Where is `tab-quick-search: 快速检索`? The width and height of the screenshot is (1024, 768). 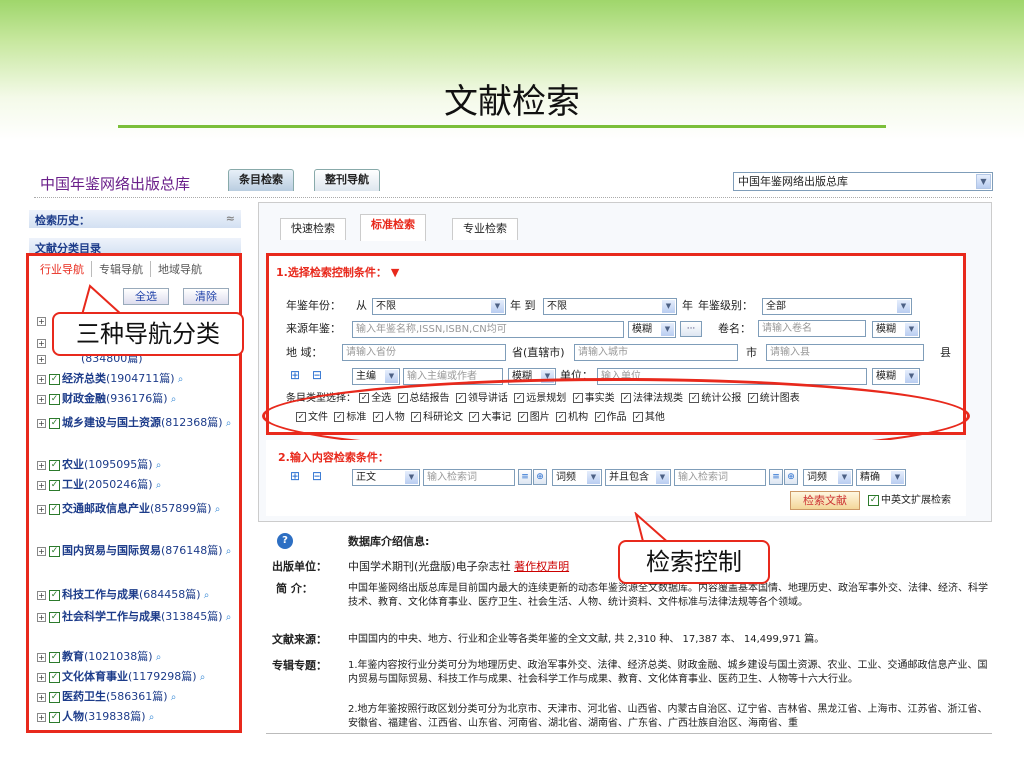 tab-quick-search: 快速检索 is located at coordinates (313, 229).